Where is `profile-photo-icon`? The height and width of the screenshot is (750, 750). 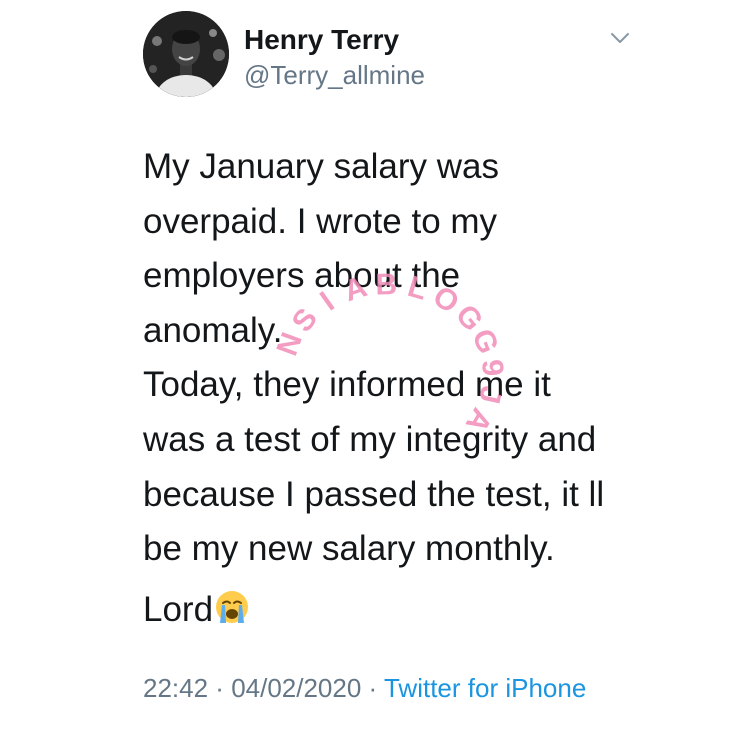
profile-photo-icon is located at coordinates (186, 54).